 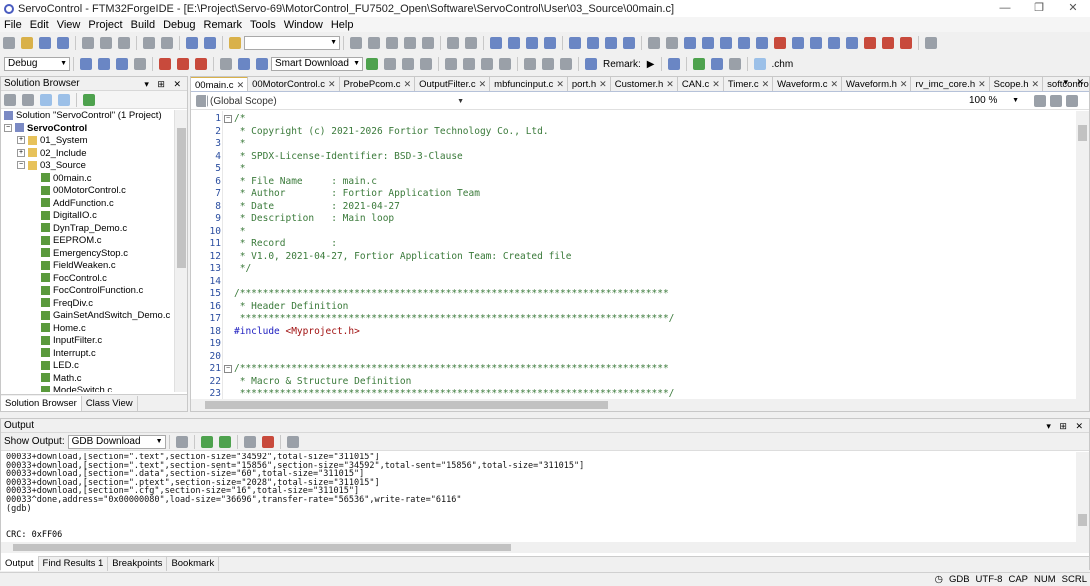 I want to click on wrap-icon, so click(x=816, y=43).